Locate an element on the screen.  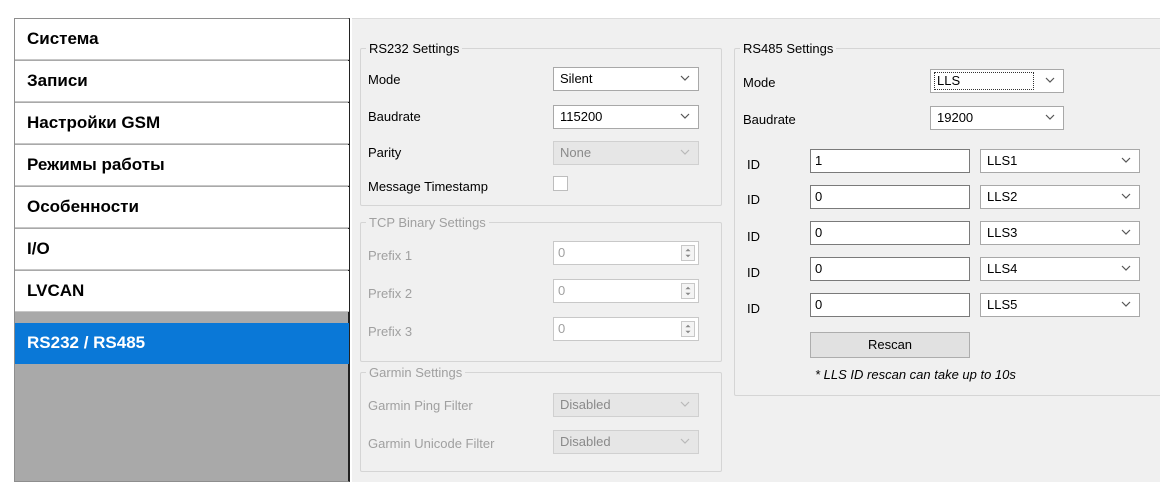
sensor-1-type-dropdown: LLS1 is located at coordinates (1060, 161).